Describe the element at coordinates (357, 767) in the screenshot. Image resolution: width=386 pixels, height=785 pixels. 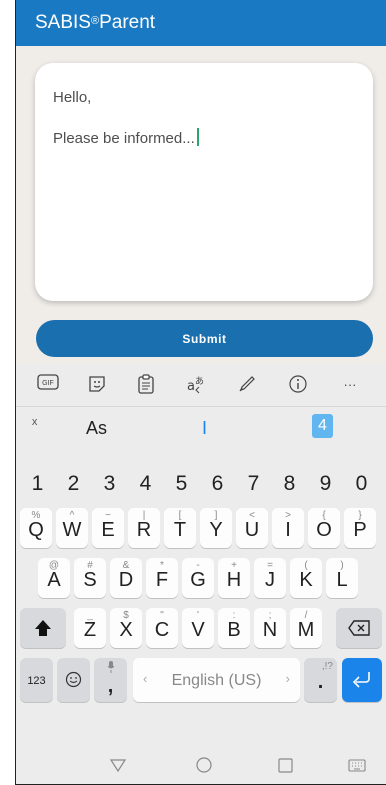
I see `keyboard-switch-icon` at that location.